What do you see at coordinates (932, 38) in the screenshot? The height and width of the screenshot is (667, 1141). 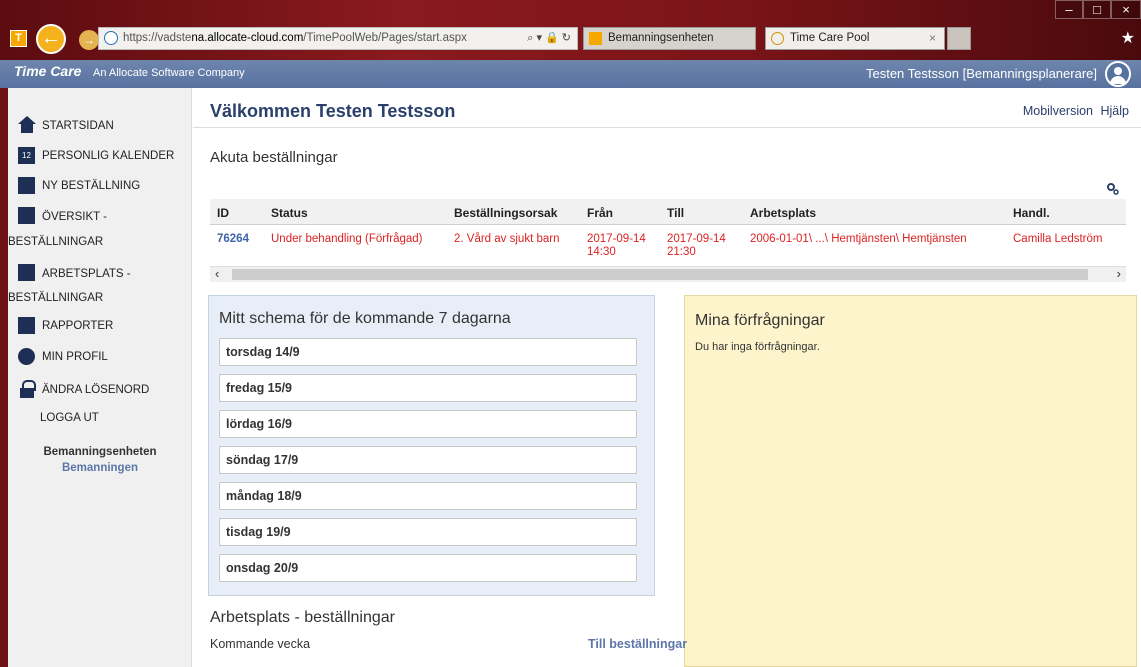 I see `tab-close-icon: ×` at bounding box center [932, 38].